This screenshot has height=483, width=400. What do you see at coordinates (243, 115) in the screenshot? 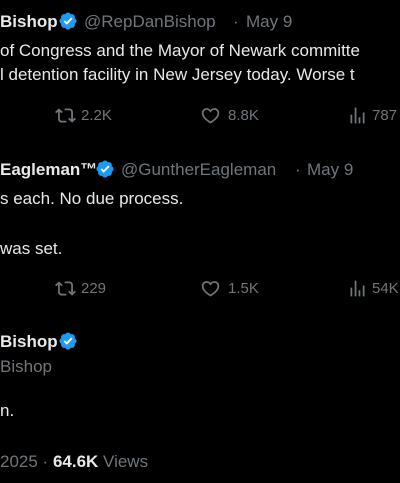
I see `like-count: 8.8K` at bounding box center [243, 115].